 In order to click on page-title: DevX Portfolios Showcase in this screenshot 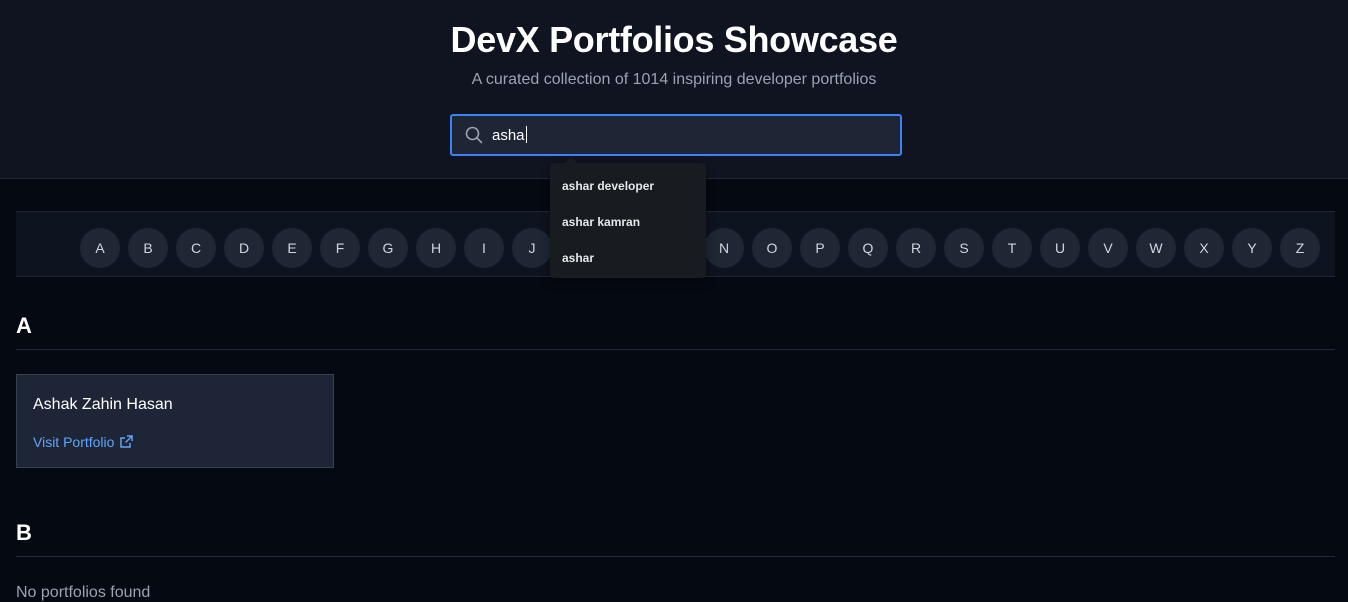, I will do `click(674, 39)`.